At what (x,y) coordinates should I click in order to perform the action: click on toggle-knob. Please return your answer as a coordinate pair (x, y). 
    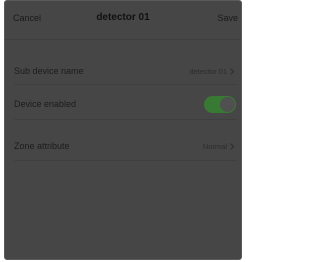
    Looking at the image, I should click on (227, 104).